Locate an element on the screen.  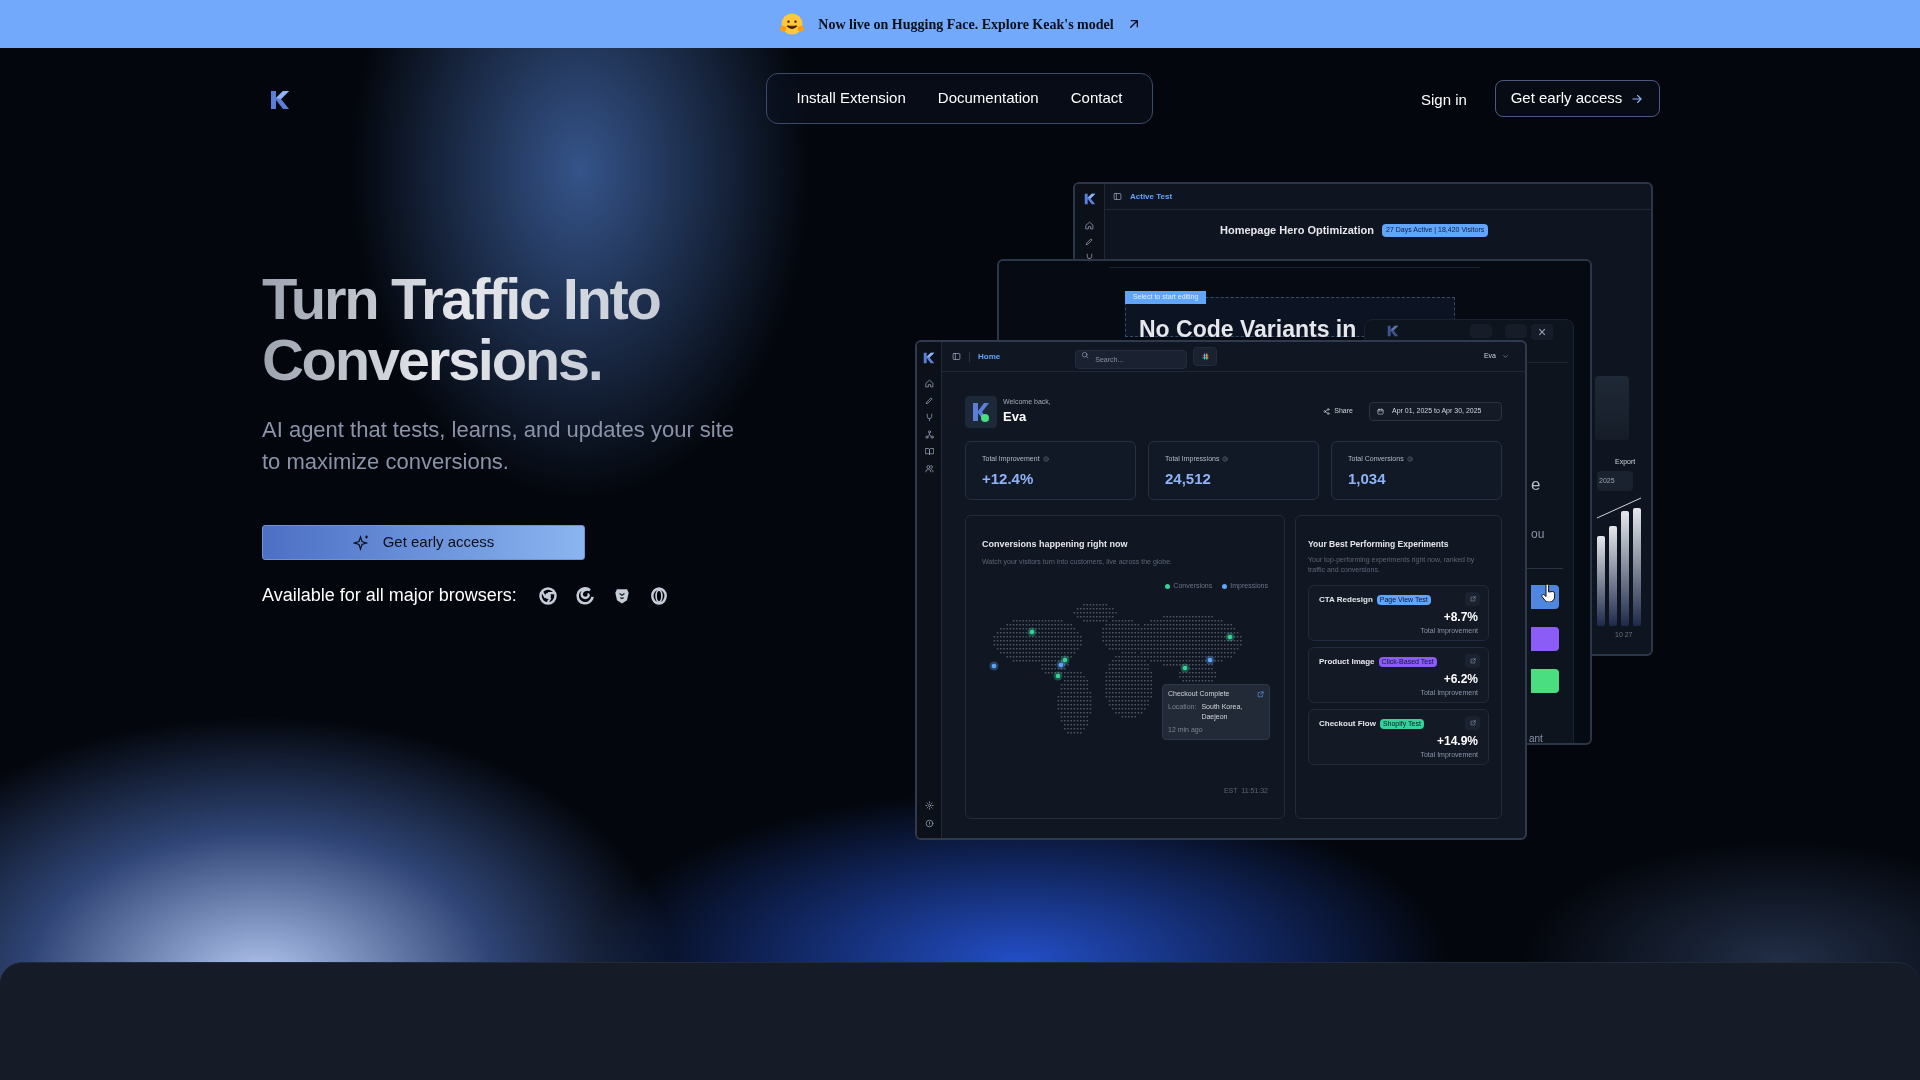
experiment-value: +14.9% is located at coordinates (1457, 741).